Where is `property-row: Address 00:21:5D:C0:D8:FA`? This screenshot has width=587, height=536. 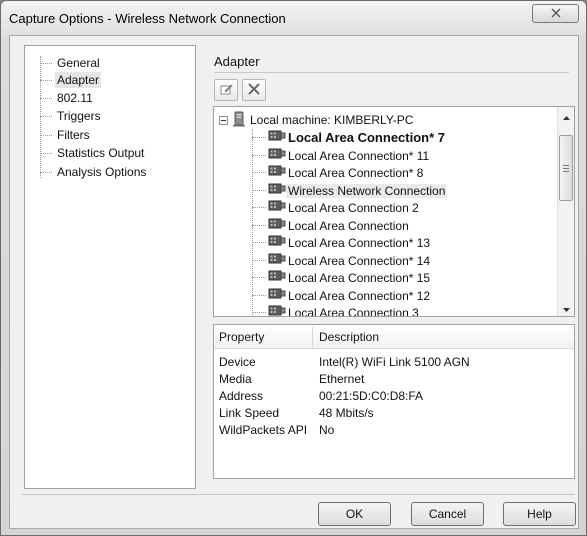
property-row: Address 00:21:5D:C0:D8:FA is located at coordinates (394, 397).